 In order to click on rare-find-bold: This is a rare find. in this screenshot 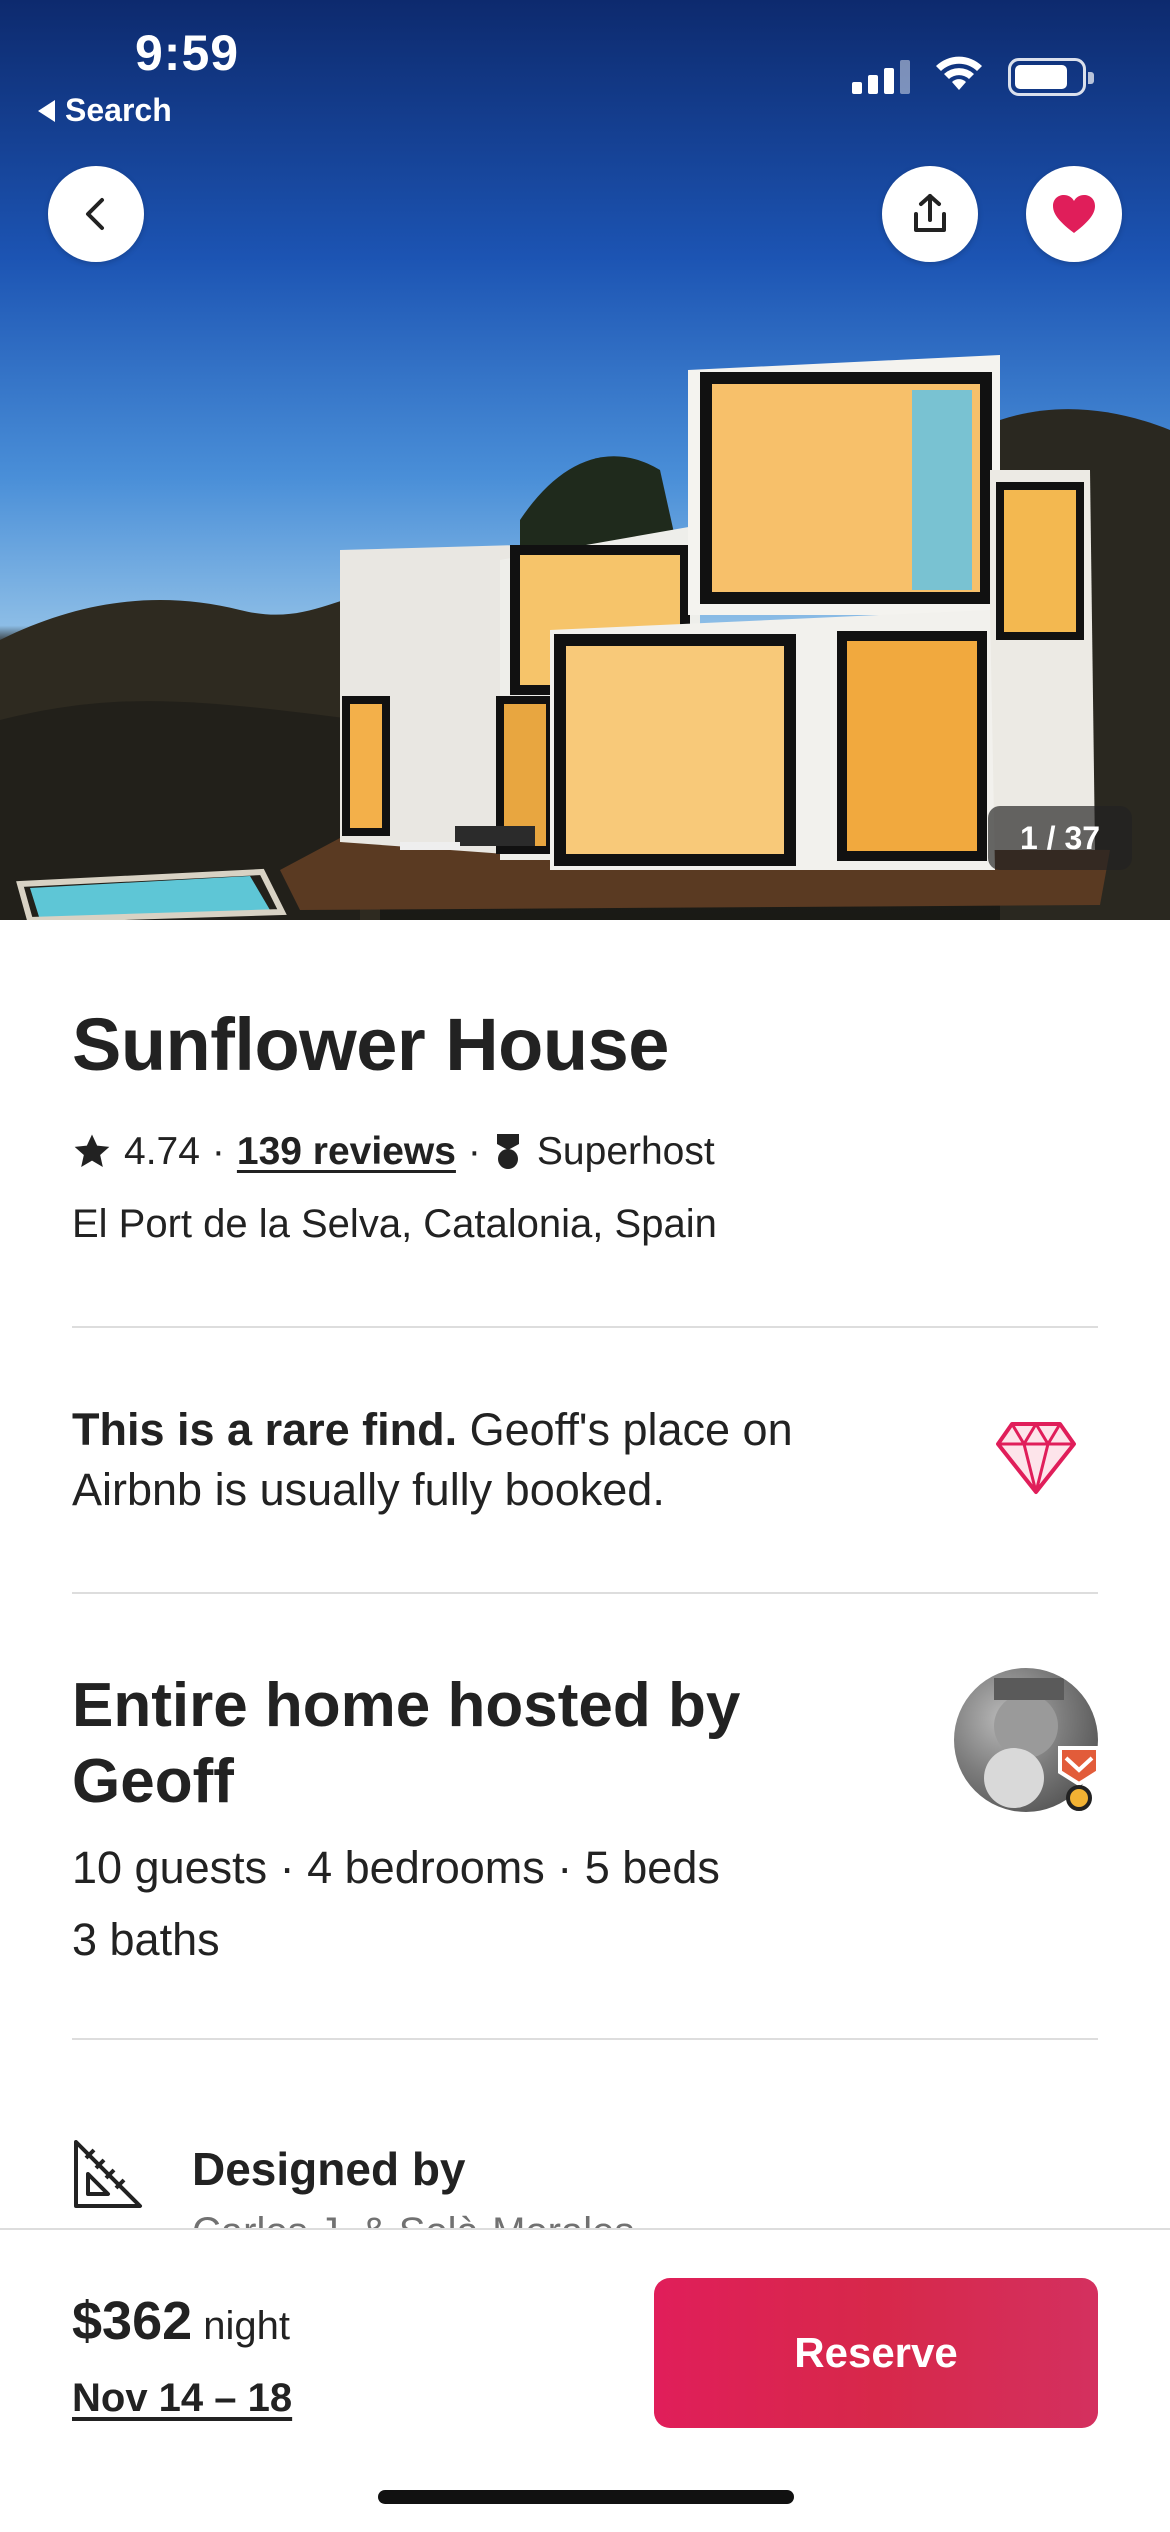, I will do `click(265, 1429)`.